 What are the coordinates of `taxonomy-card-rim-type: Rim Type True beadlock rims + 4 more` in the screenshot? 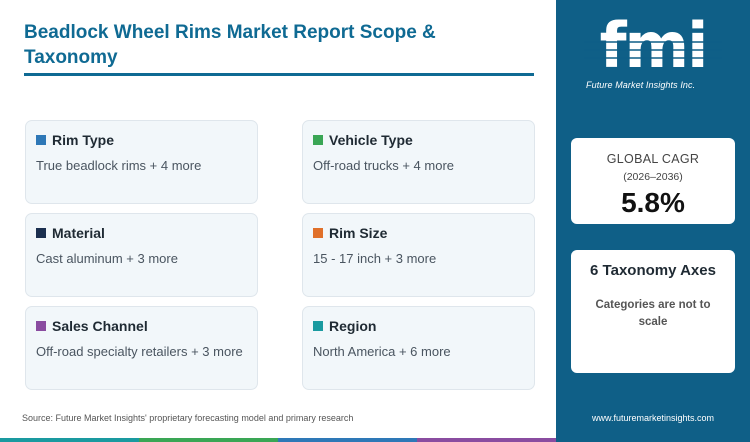 It's located at (141, 162).